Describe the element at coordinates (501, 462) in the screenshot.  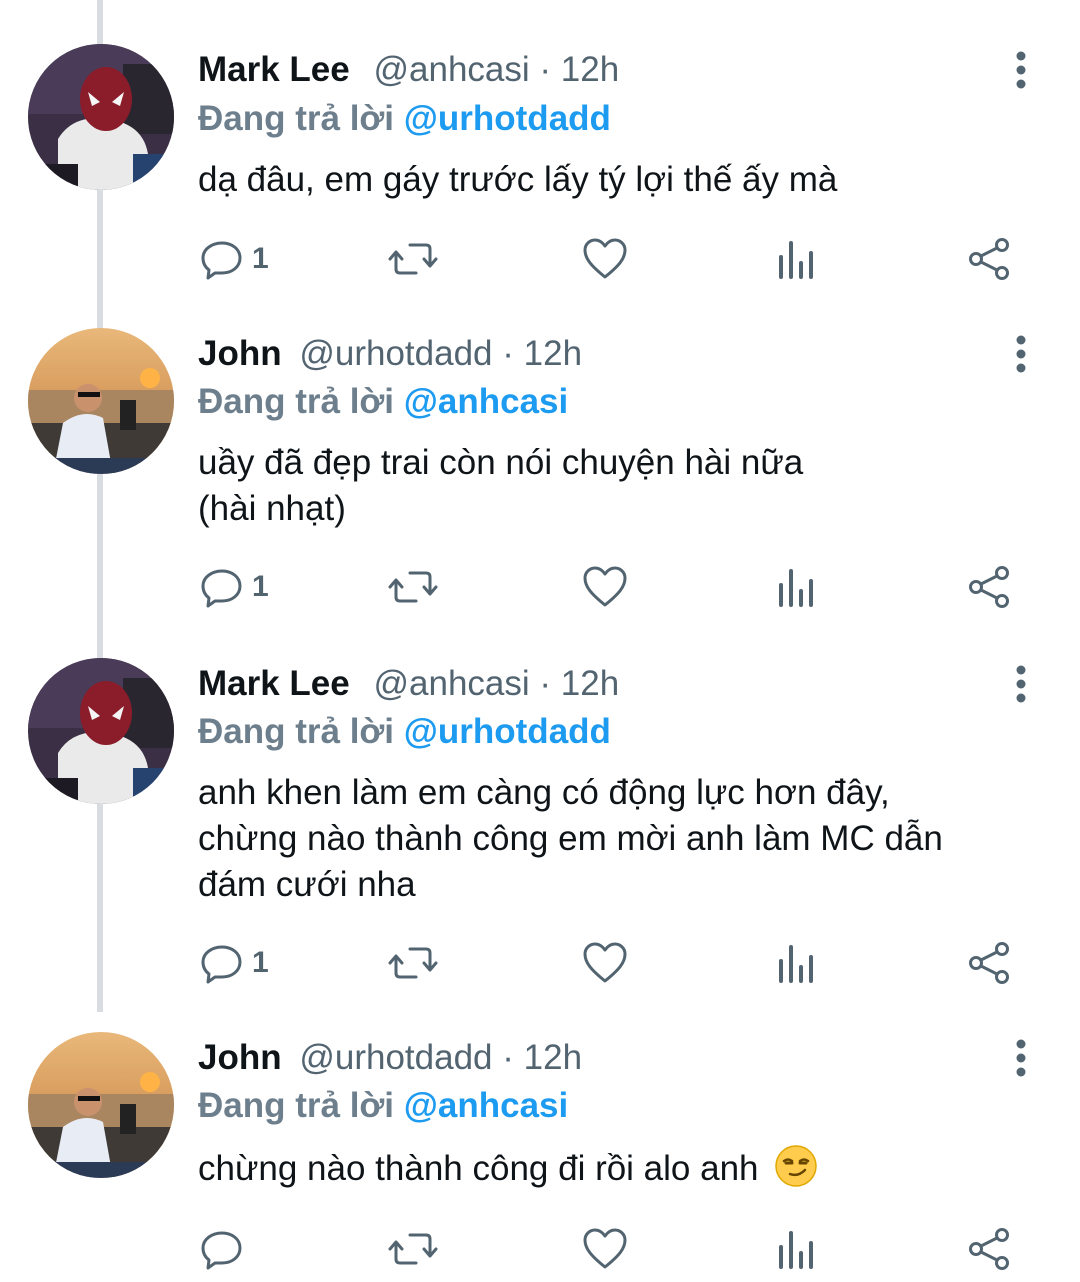
I see `tweet-text-line: uầy đã đẹp trai còn nói chuyện hài nữa` at that location.